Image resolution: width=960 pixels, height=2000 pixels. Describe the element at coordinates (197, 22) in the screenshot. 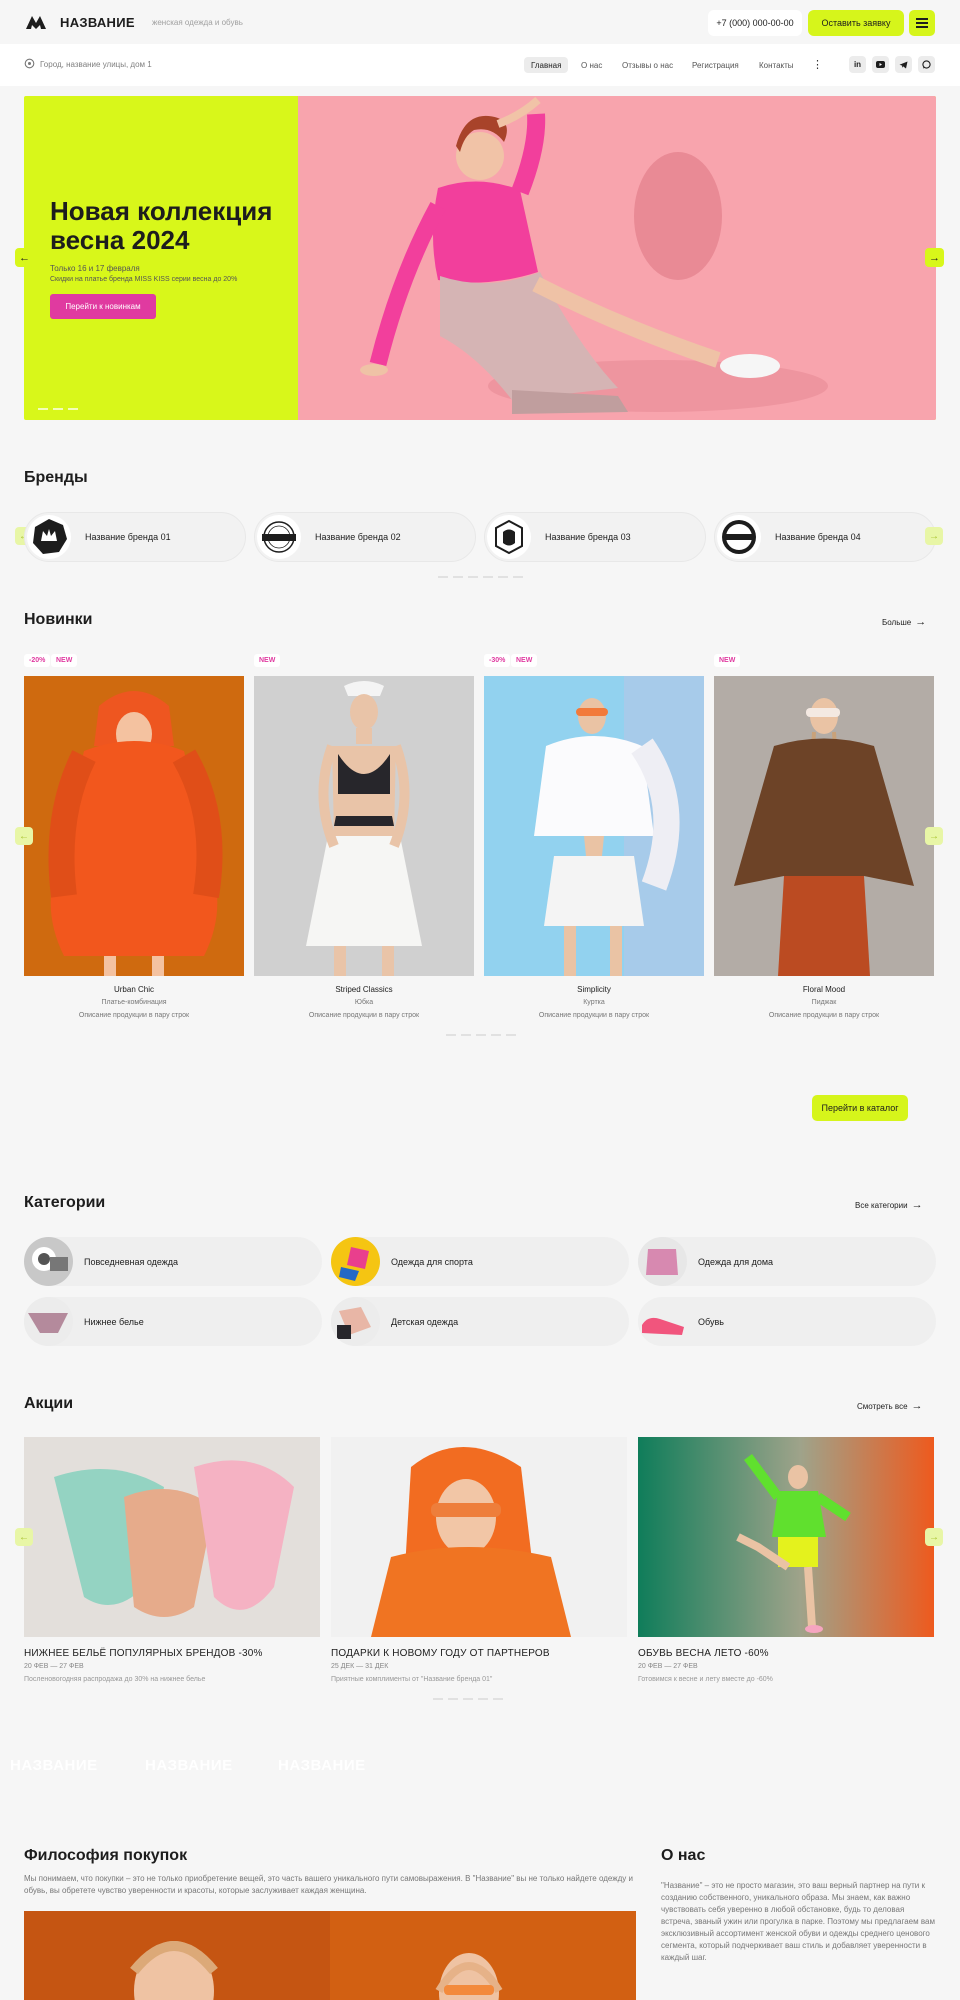

I see `tagline: женская одежда и обувь` at that location.